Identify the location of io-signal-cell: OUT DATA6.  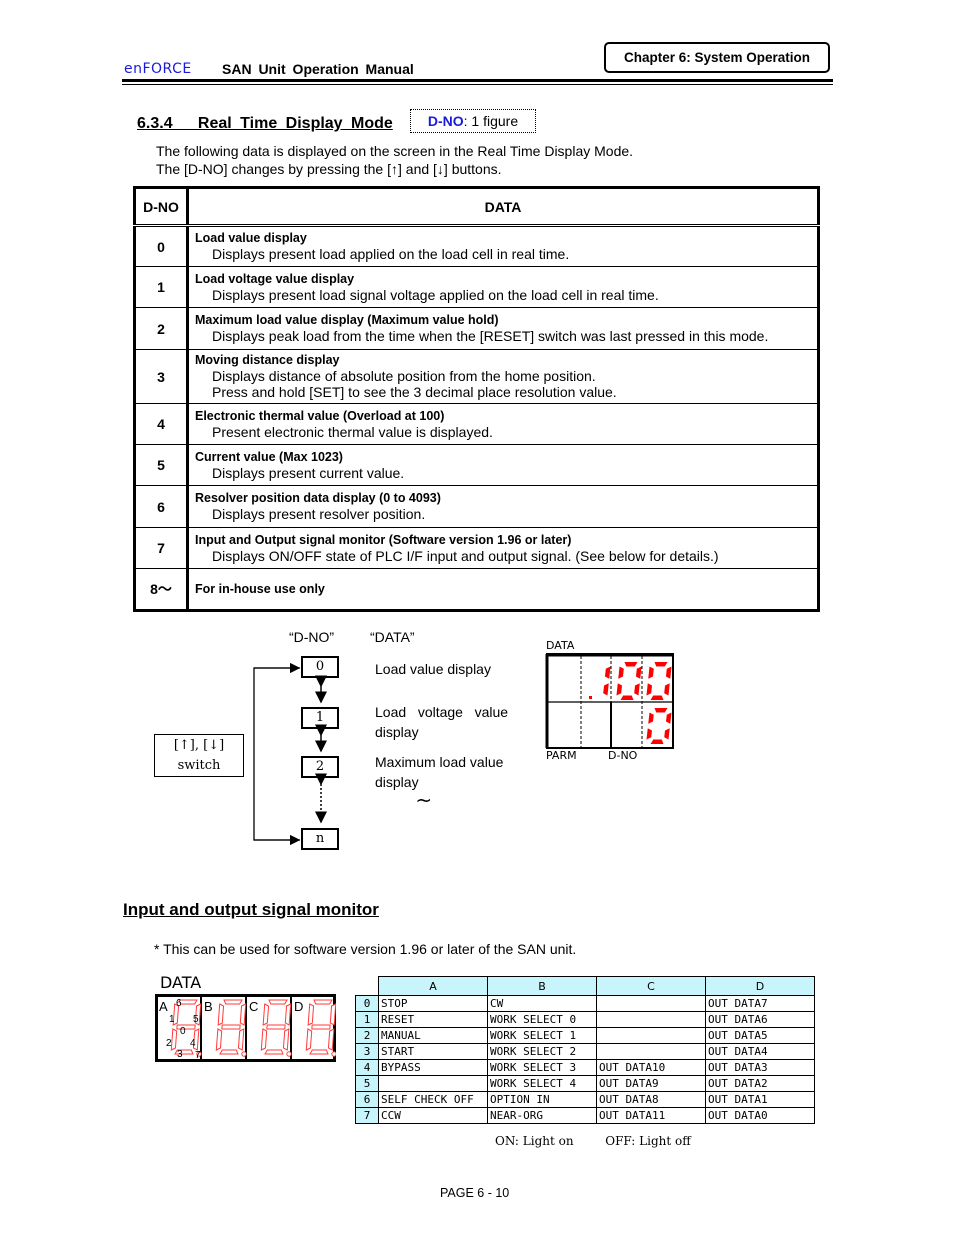
(760, 1019).